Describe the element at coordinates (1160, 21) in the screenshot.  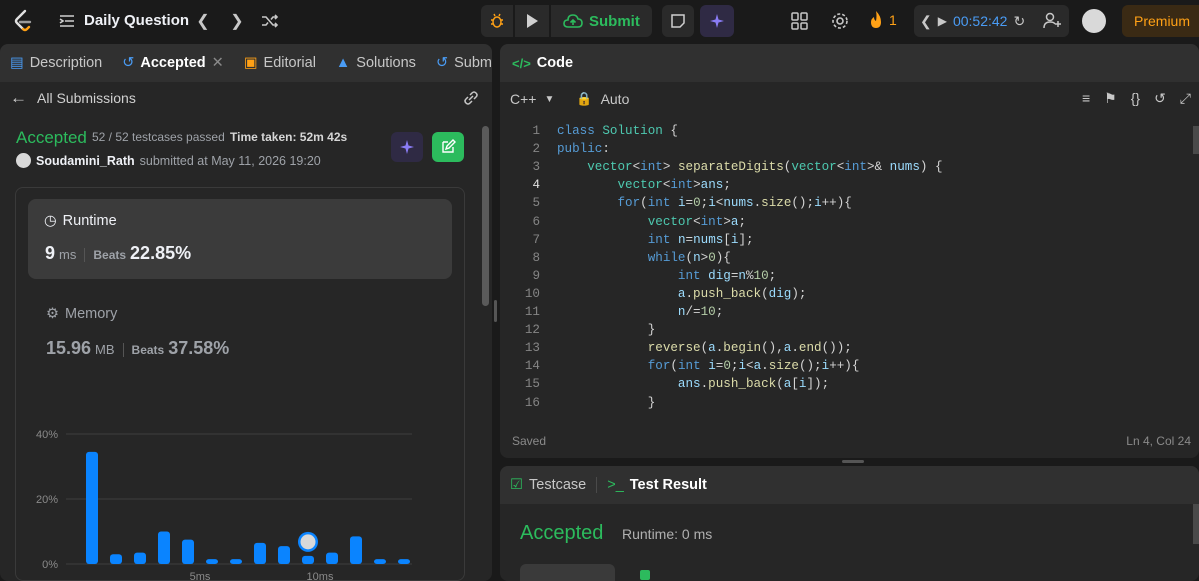
I see `premium-button: Premium` at that location.